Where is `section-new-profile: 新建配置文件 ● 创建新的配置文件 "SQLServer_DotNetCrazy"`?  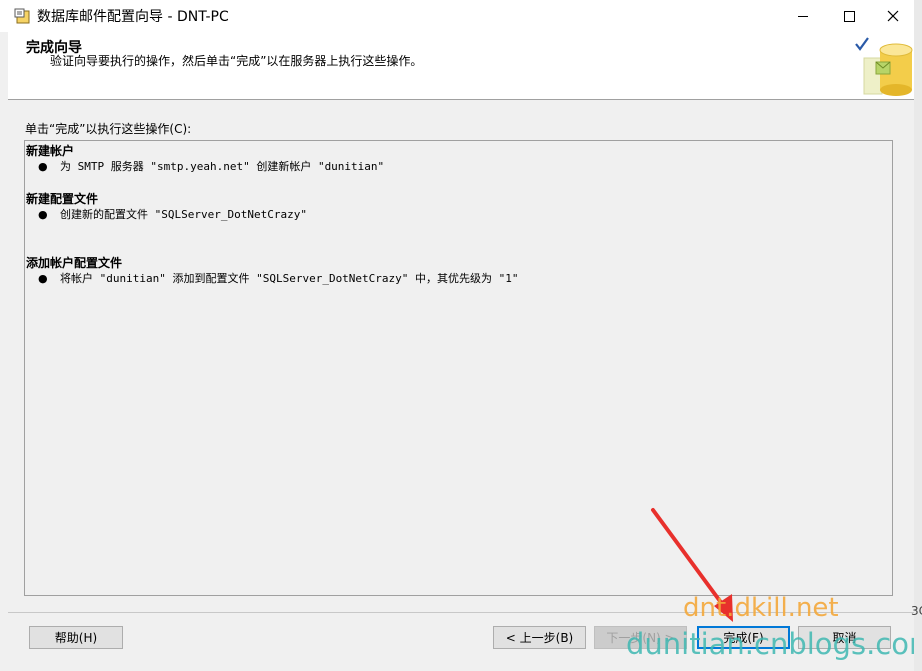
section-new-profile: 新建配置文件 ● 创建新的配置文件 "SQLServer_DotNetCrazy" is located at coordinates (166, 206).